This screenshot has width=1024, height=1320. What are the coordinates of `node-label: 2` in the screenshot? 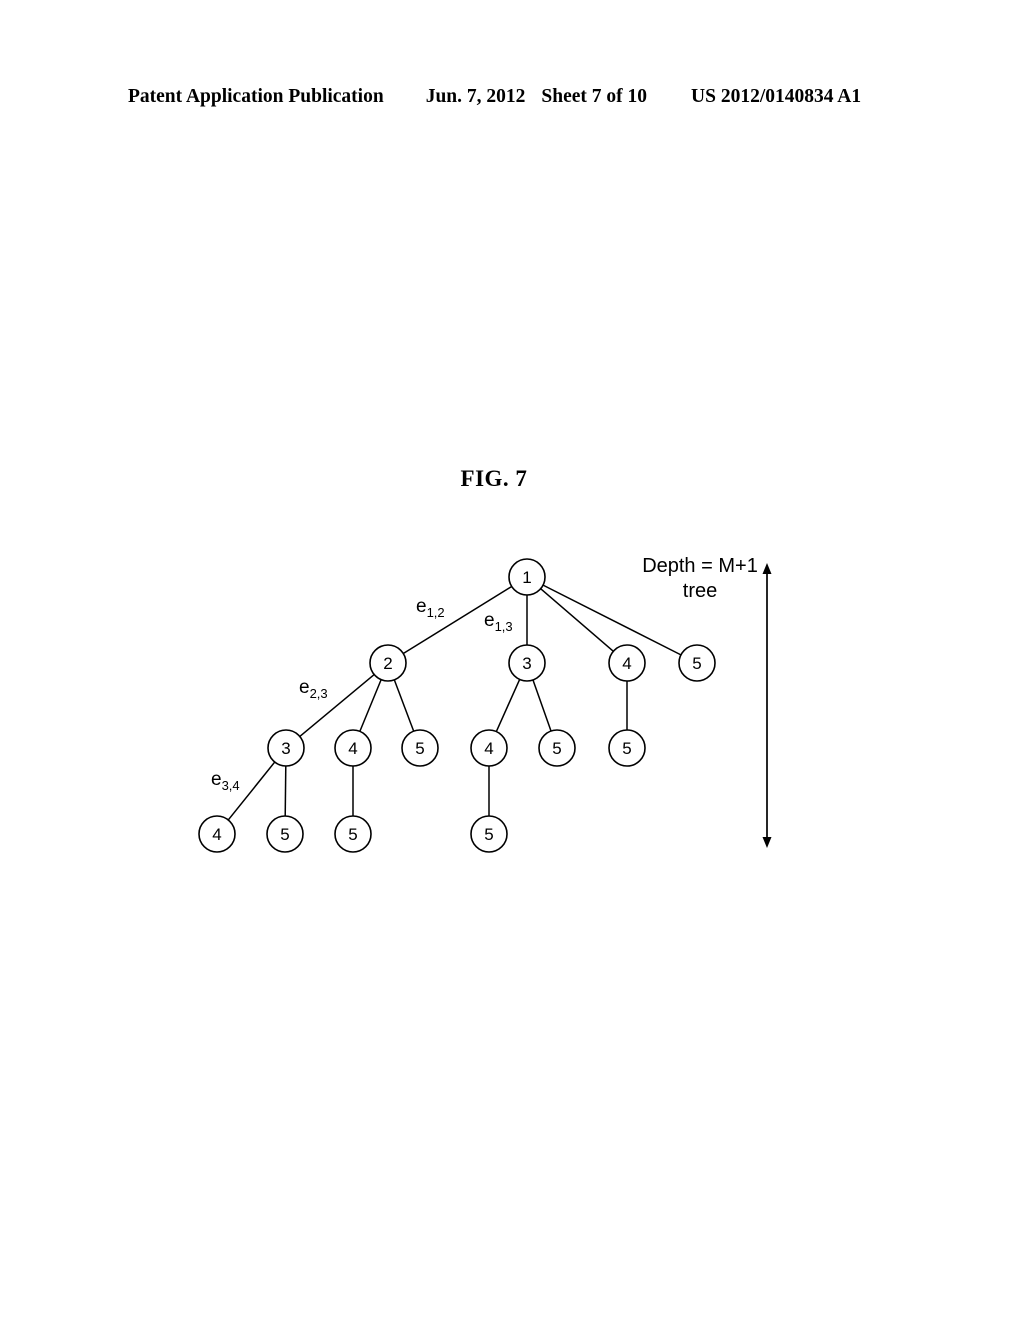 It's located at (387, 663).